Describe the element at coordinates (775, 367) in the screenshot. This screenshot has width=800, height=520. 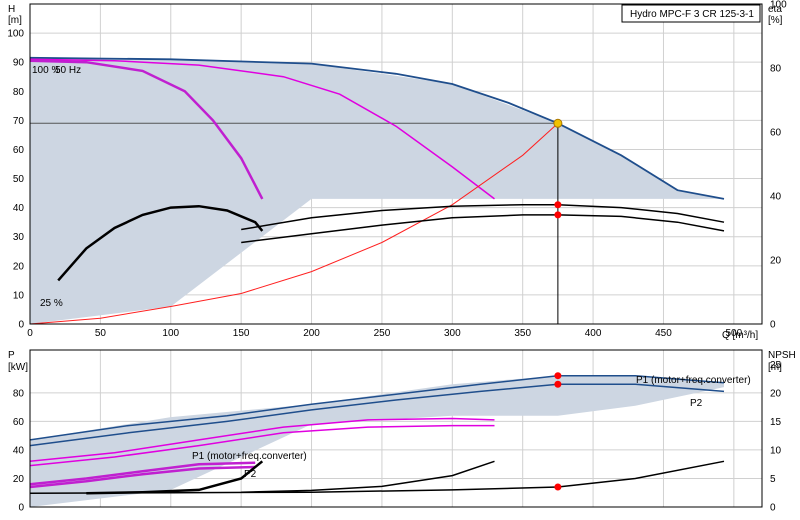
I see `npsh-axis-unit: [m]` at that location.